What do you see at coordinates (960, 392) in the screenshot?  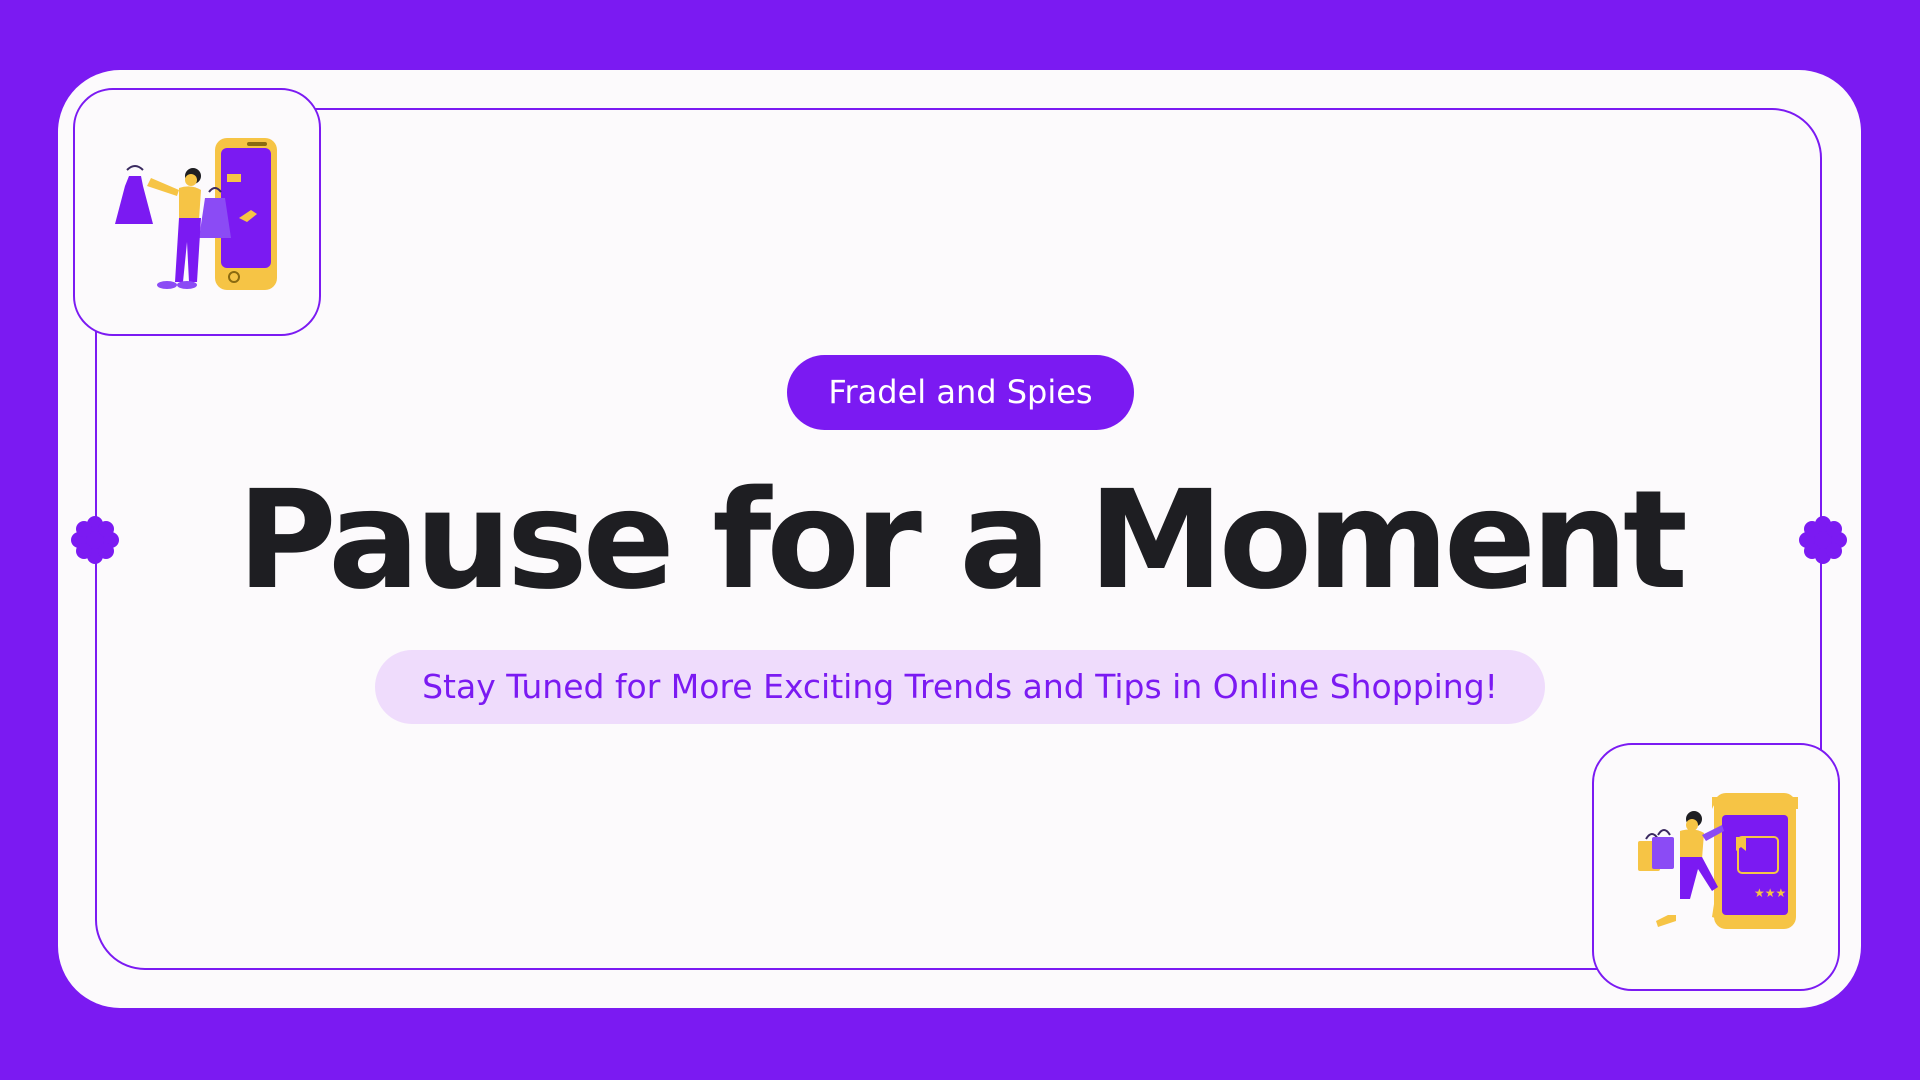 I see `brand-pill: Fradel and Spies` at bounding box center [960, 392].